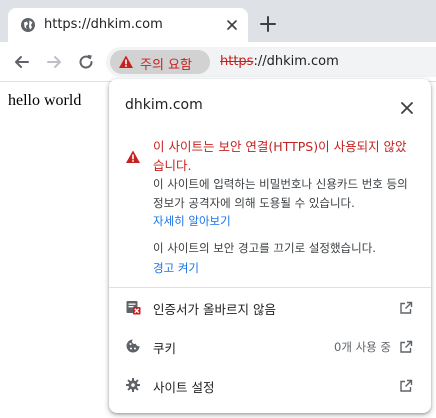  I want to click on address-bar: 주의 요함 https://dhkim.com, so click(271, 62).